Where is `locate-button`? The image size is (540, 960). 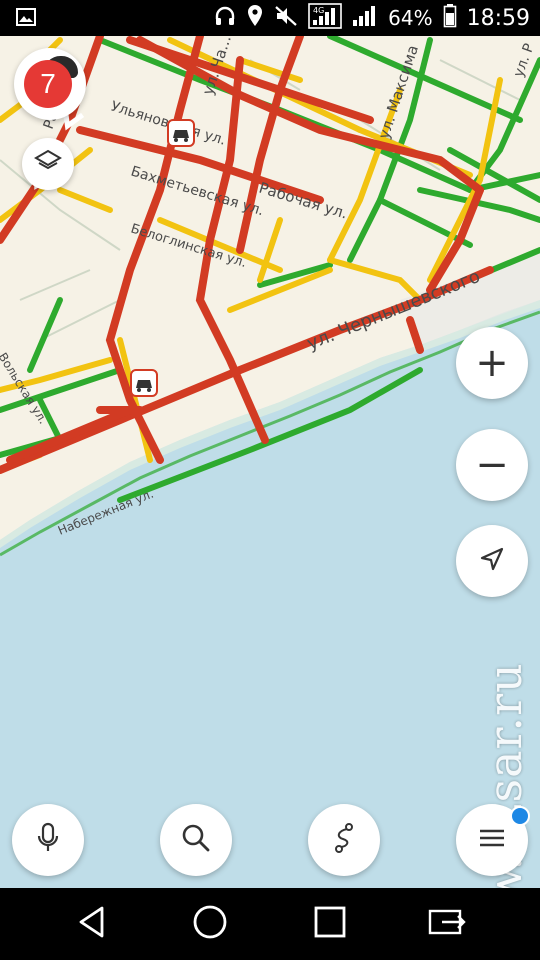 locate-button is located at coordinates (492, 561).